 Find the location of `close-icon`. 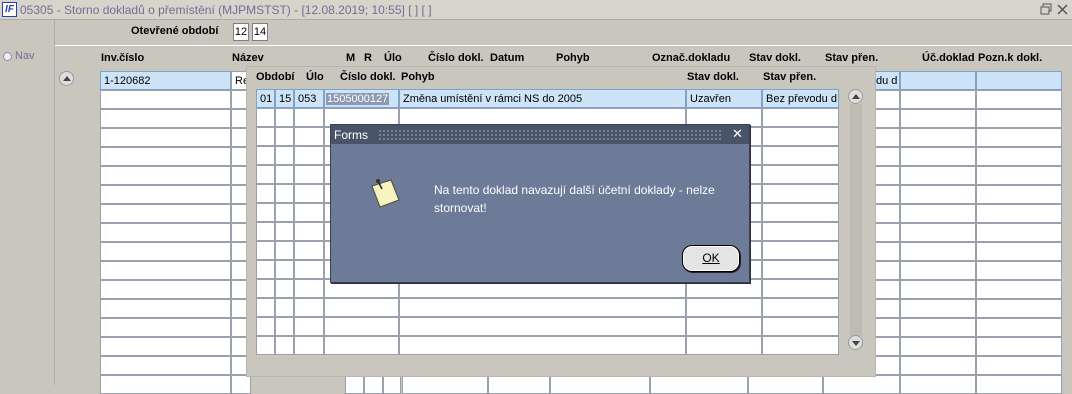

close-icon is located at coordinates (1062, 9).